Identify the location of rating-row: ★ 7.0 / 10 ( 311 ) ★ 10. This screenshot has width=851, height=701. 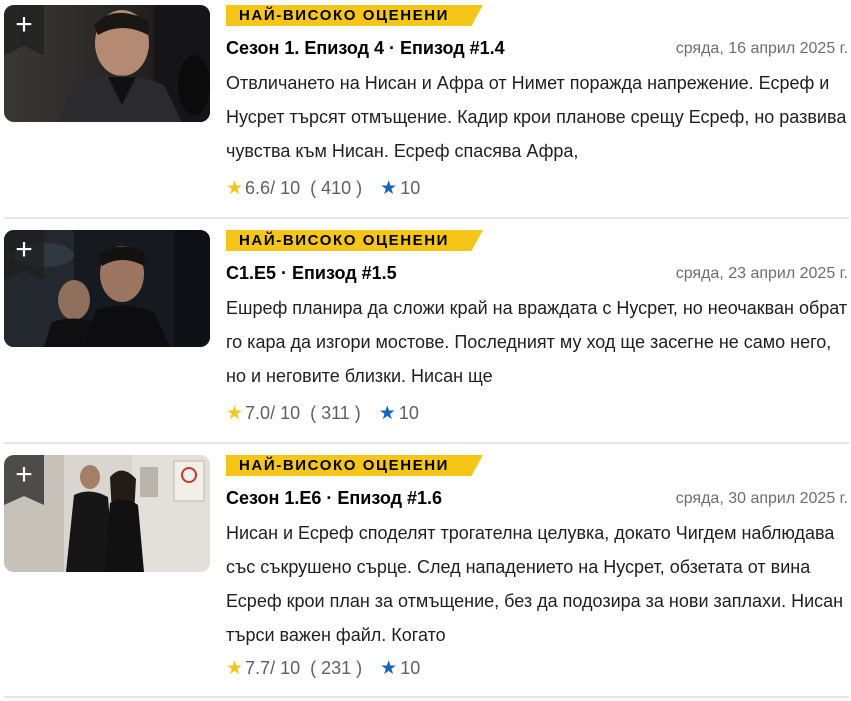
(322, 413).